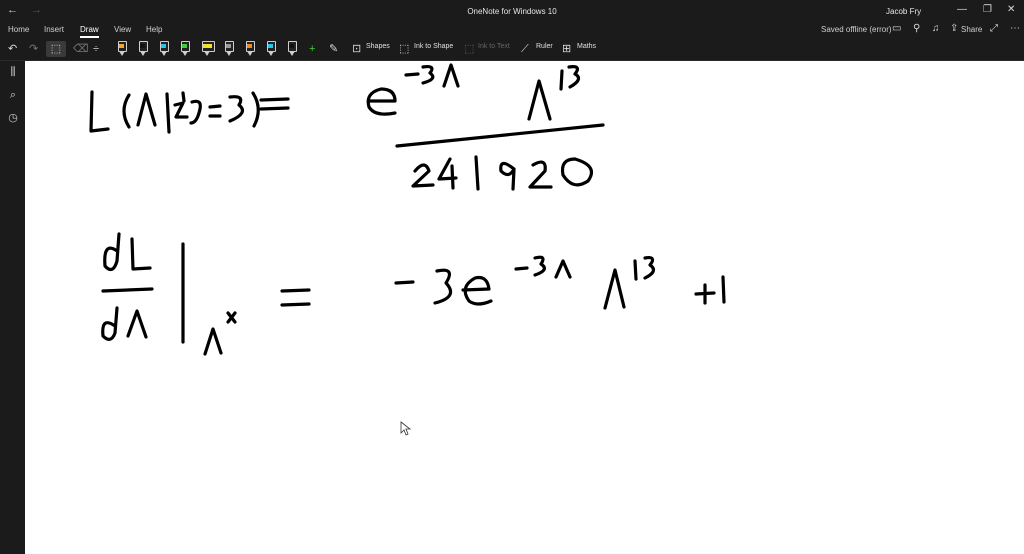  What do you see at coordinates (916, 28) in the screenshot?
I see `lightbulb-icon: ⚲` at bounding box center [916, 28].